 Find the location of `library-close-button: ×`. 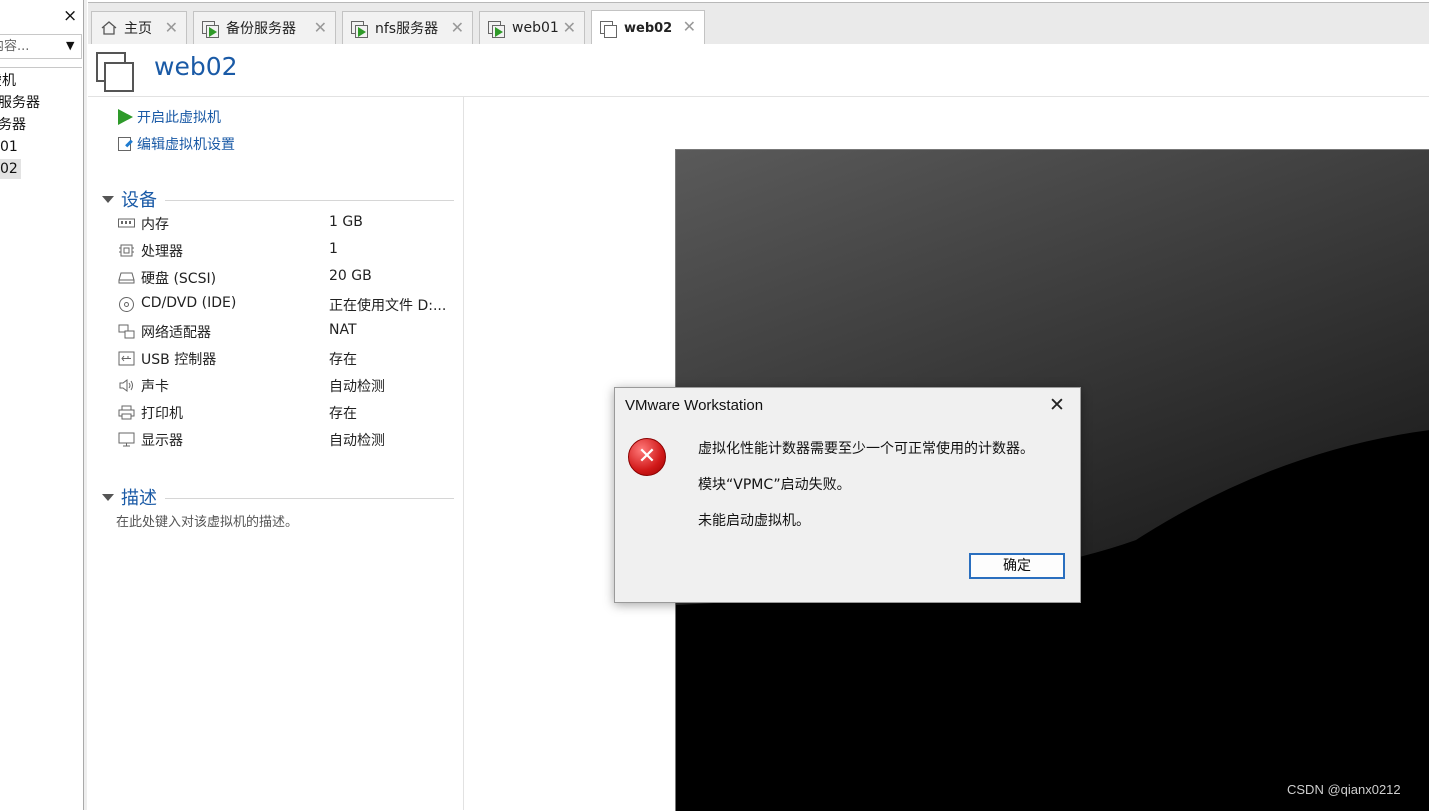

library-close-button: × is located at coordinates (70, 16).